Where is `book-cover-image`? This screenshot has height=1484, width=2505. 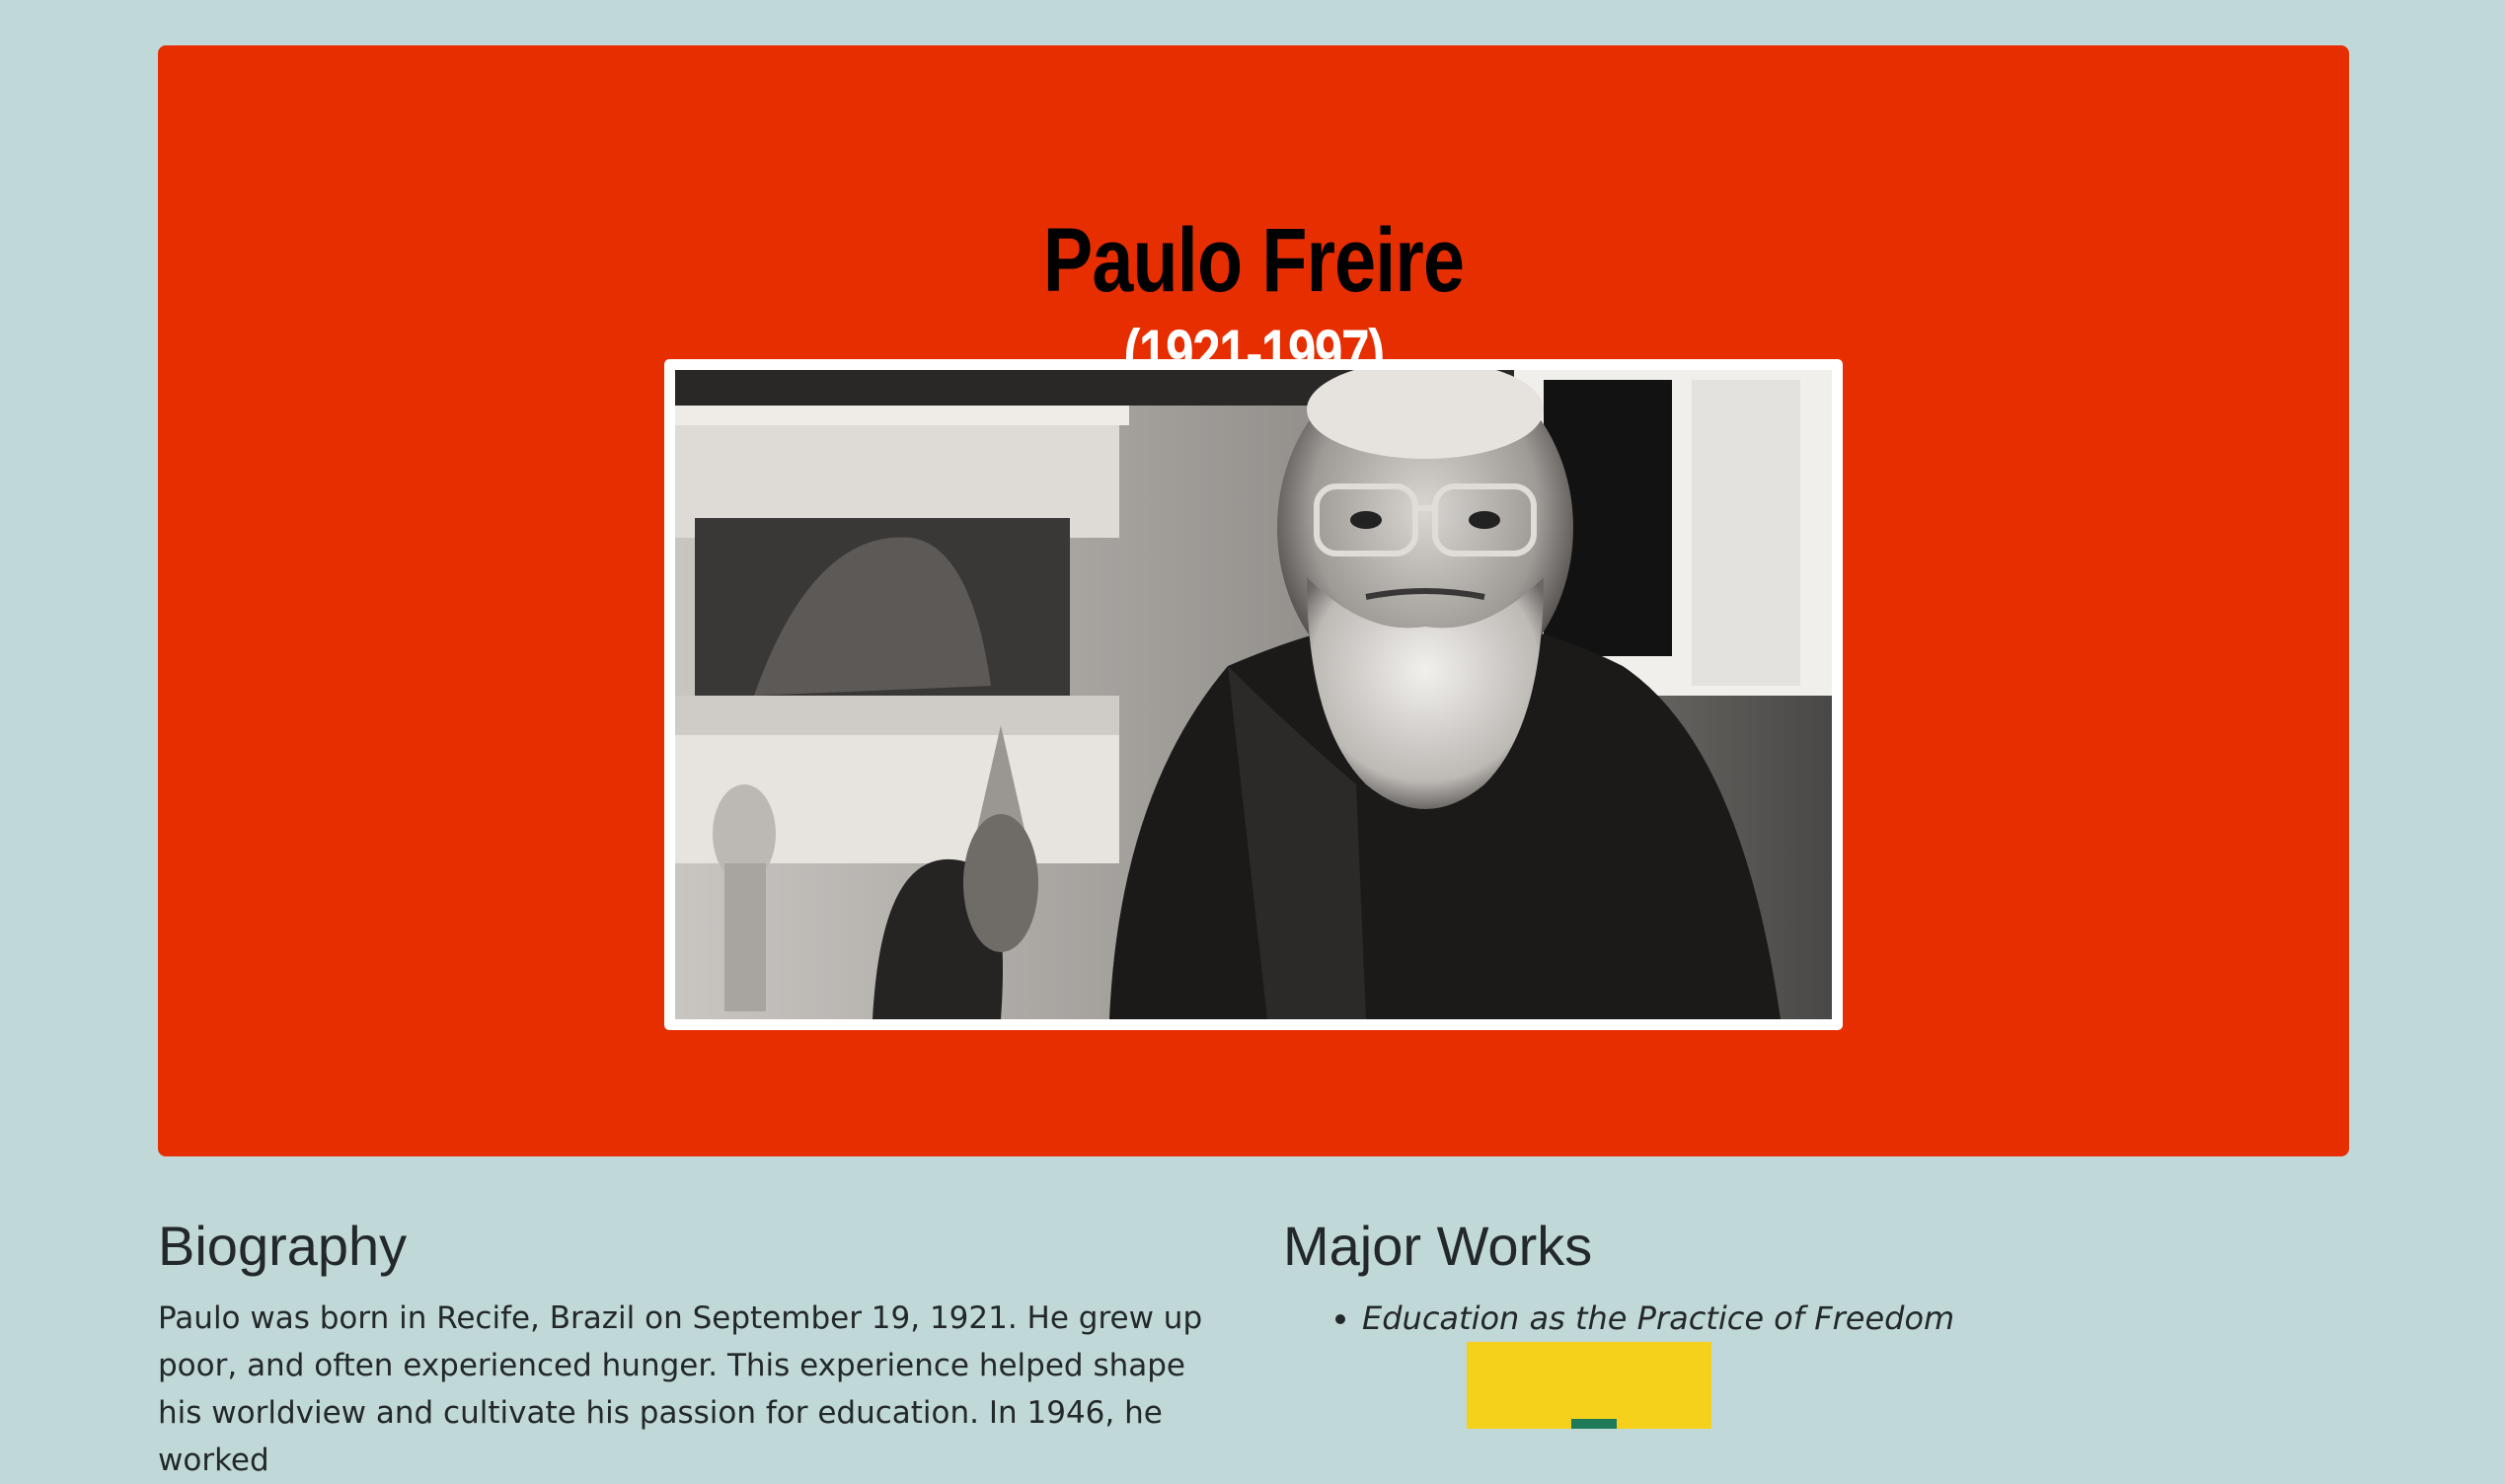 book-cover-image is located at coordinates (1589, 1385).